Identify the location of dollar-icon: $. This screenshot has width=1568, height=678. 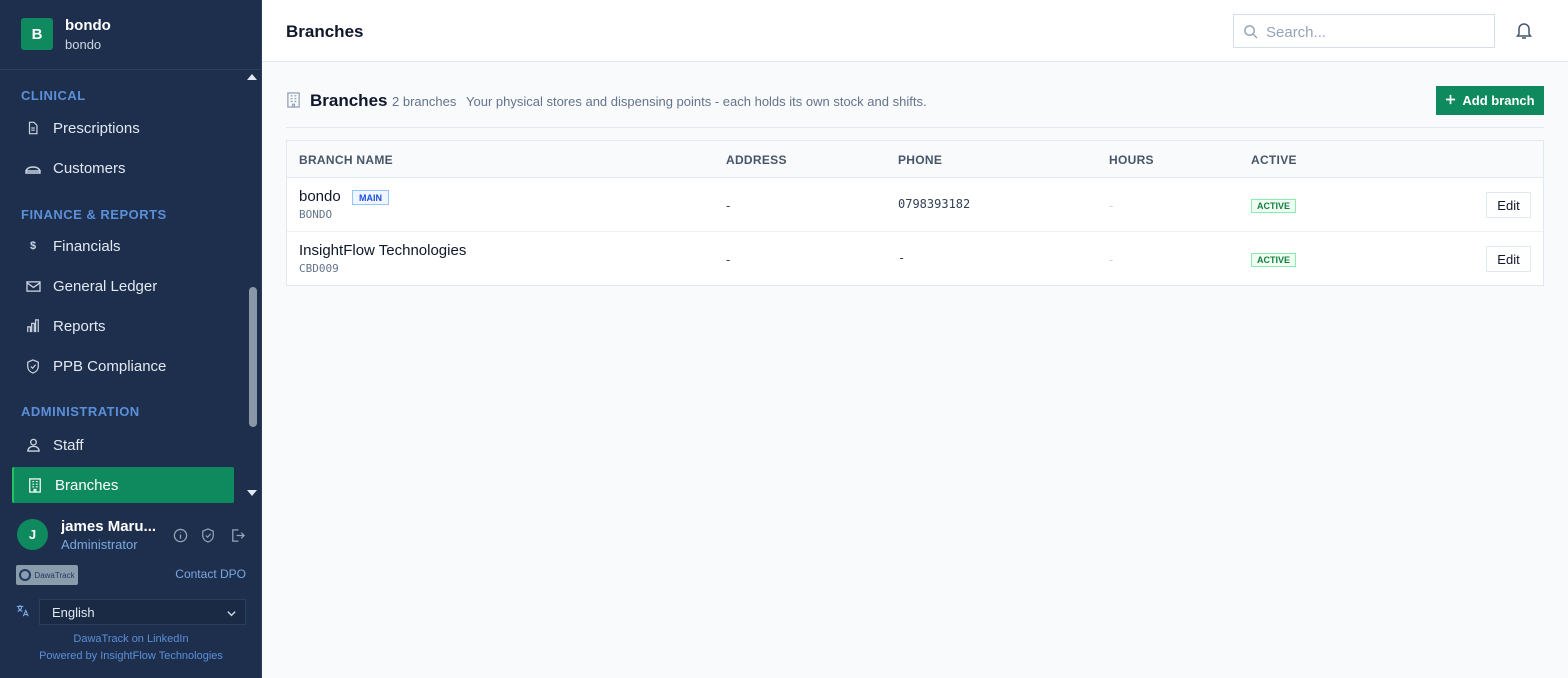
(33, 246).